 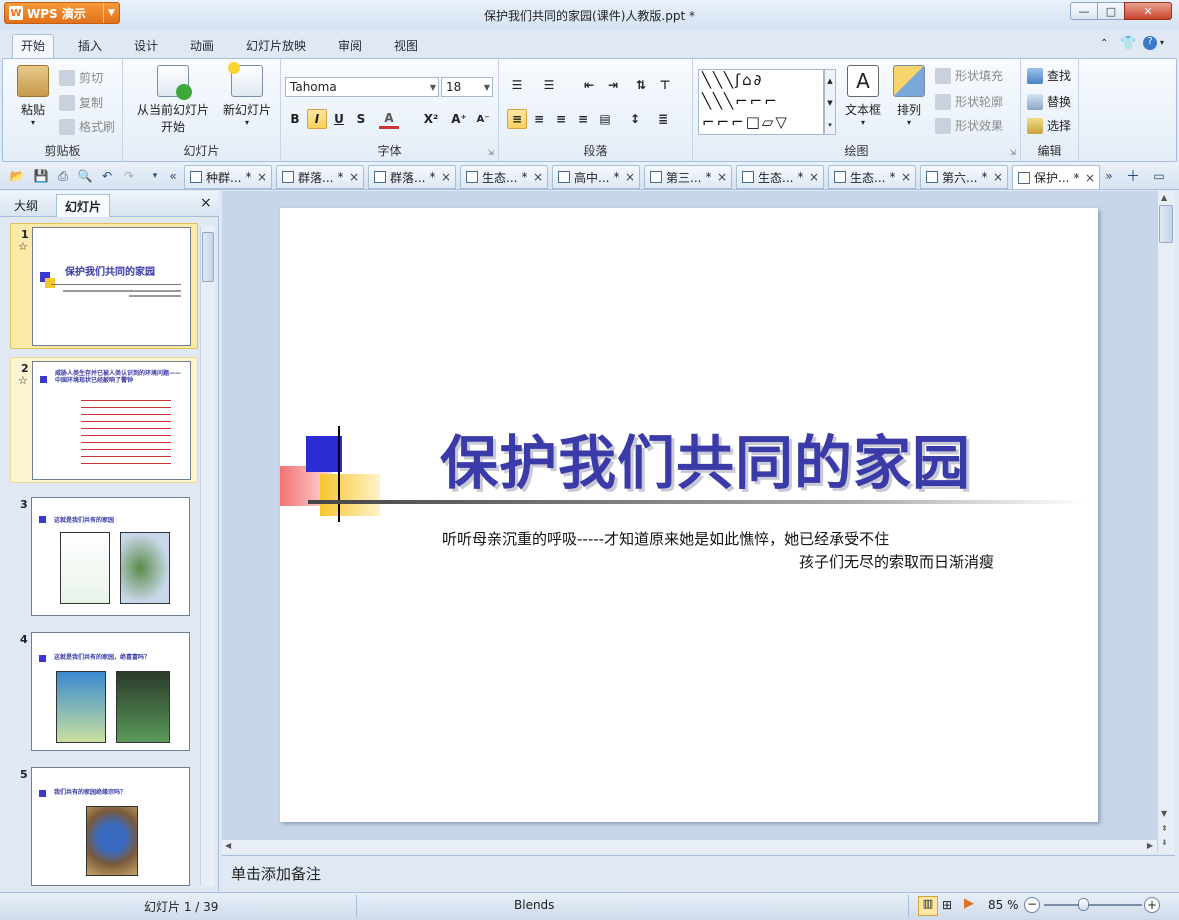 I want to click on font-size-select: 18 ▼, so click(x=467, y=87).